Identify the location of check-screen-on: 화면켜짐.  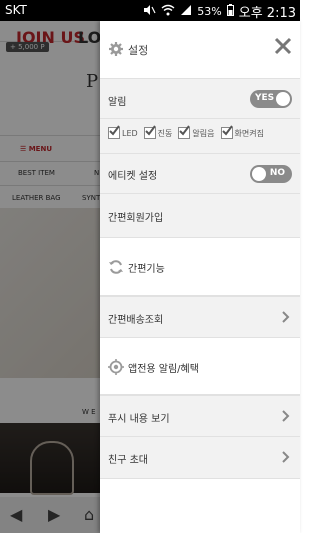
(242, 132).